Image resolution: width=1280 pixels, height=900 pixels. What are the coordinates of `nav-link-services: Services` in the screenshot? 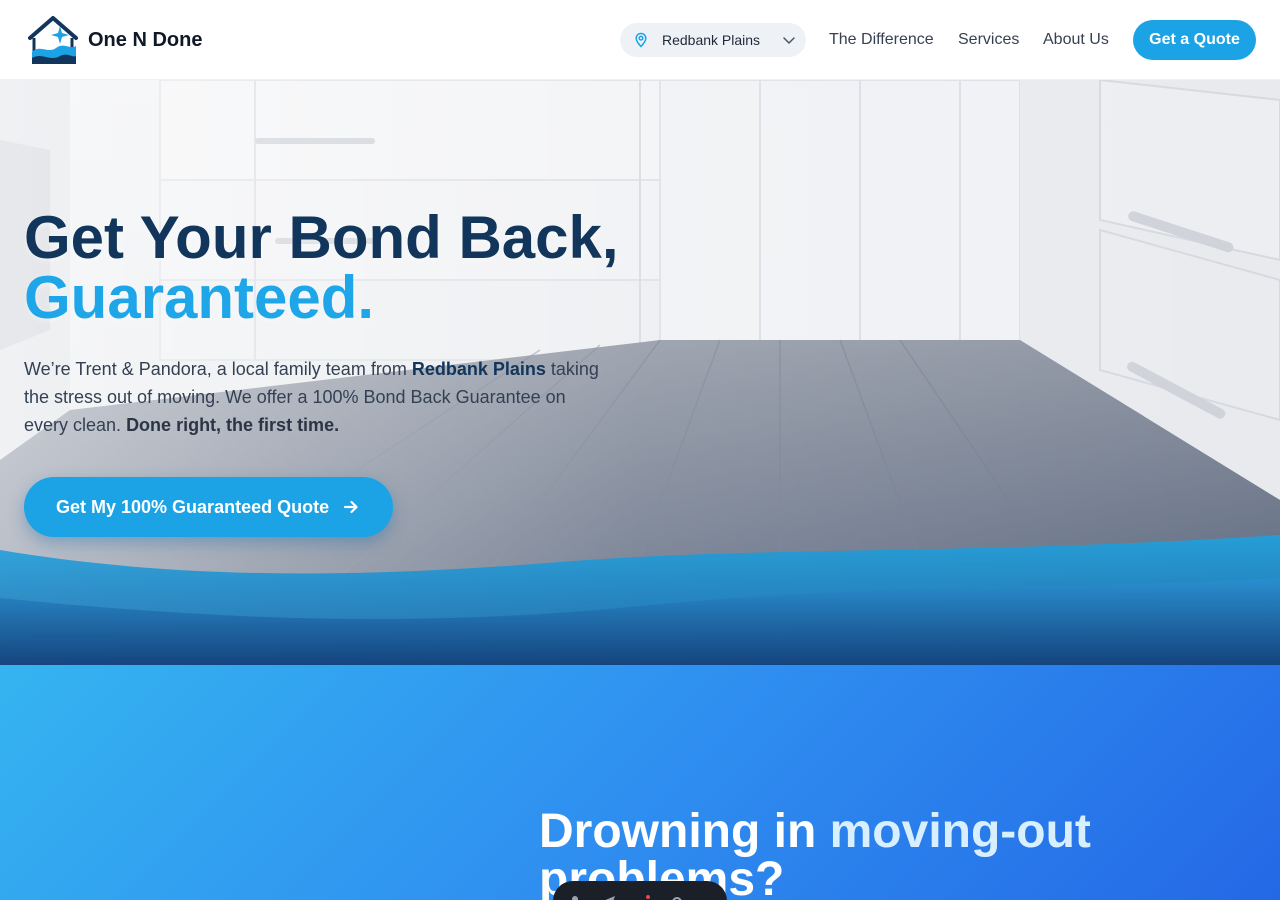 It's located at (988, 40).